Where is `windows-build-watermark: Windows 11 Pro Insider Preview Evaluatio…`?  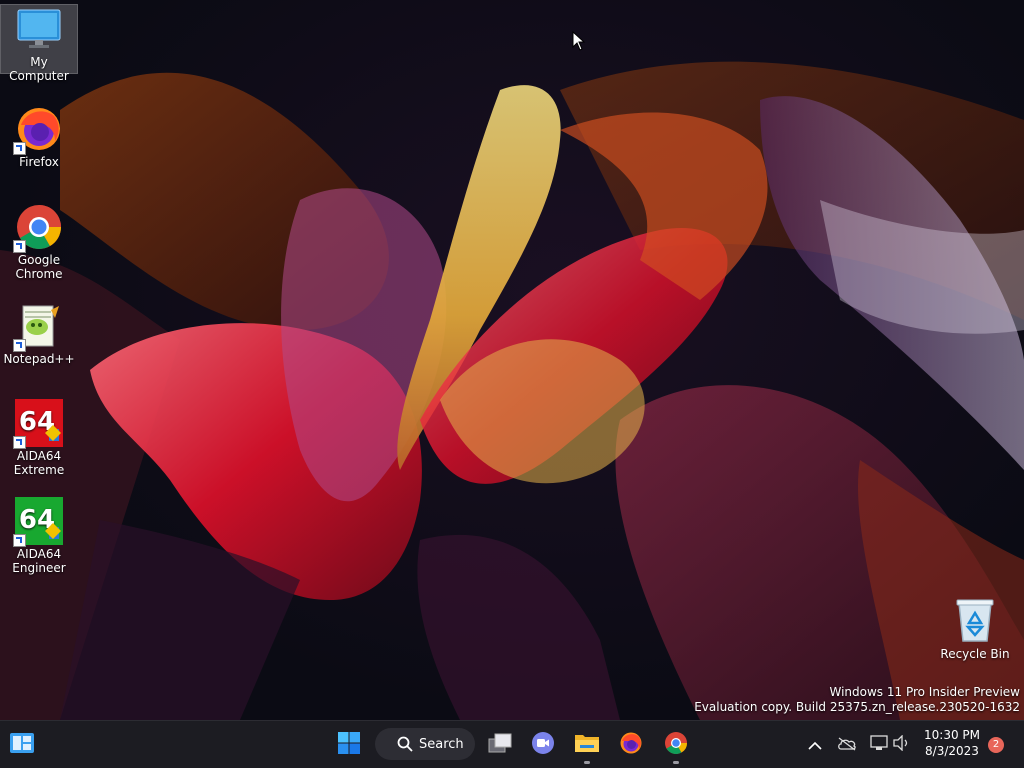
windows-build-watermark: Windows 11 Pro Insider Preview Evaluatio… is located at coordinates (857, 700).